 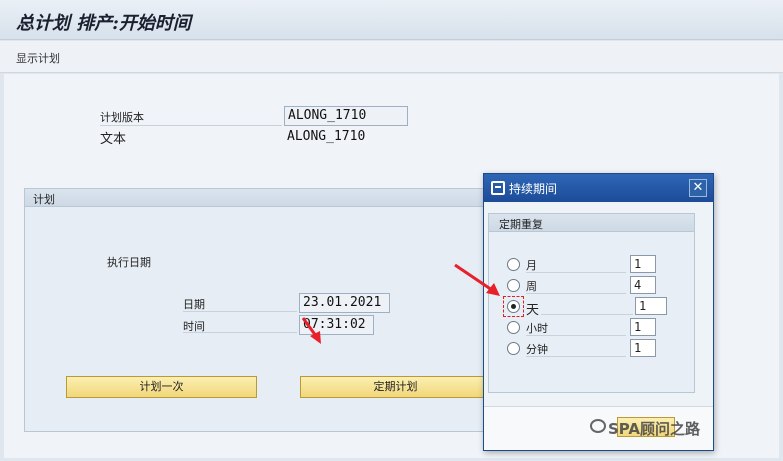 What do you see at coordinates (513, 306) in the screenshot?
I see `radio-day` at bounding box center [513, 306].